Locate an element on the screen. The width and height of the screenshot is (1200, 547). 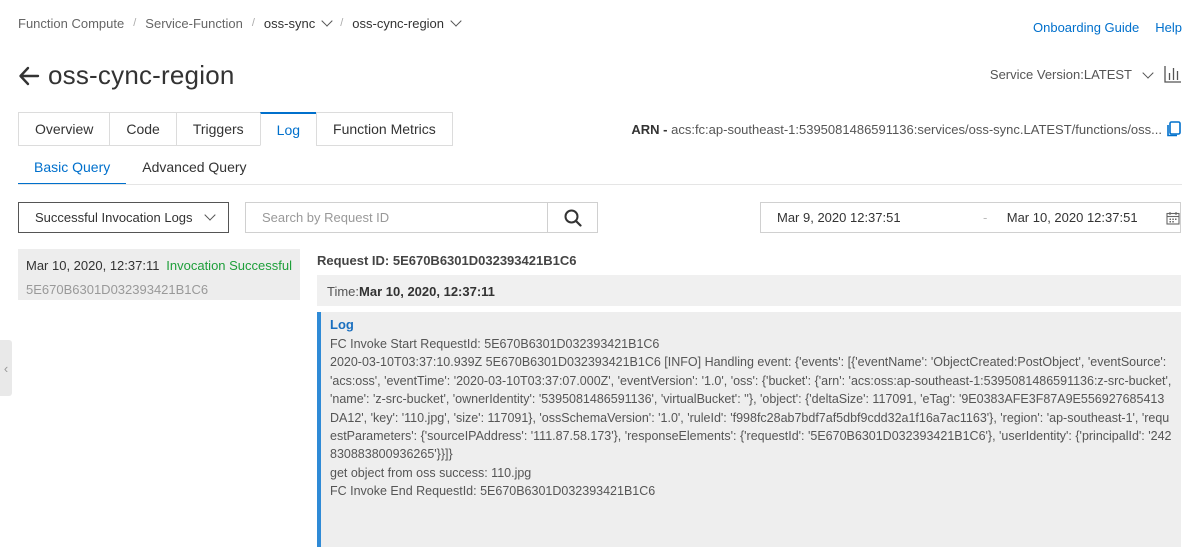
tab-function-metrics: Function Metrics is located at coordinates (384, 129).